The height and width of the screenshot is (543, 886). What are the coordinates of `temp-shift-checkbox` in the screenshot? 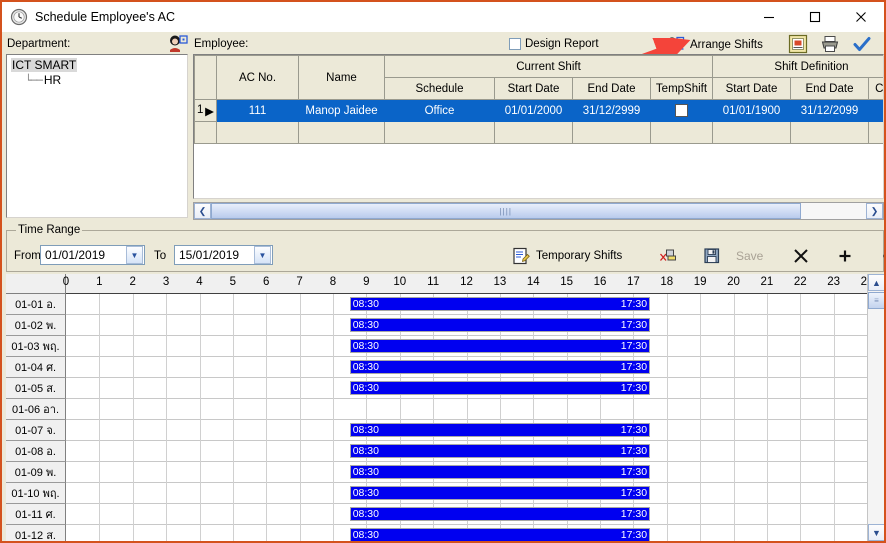 It's located at (681, 110).